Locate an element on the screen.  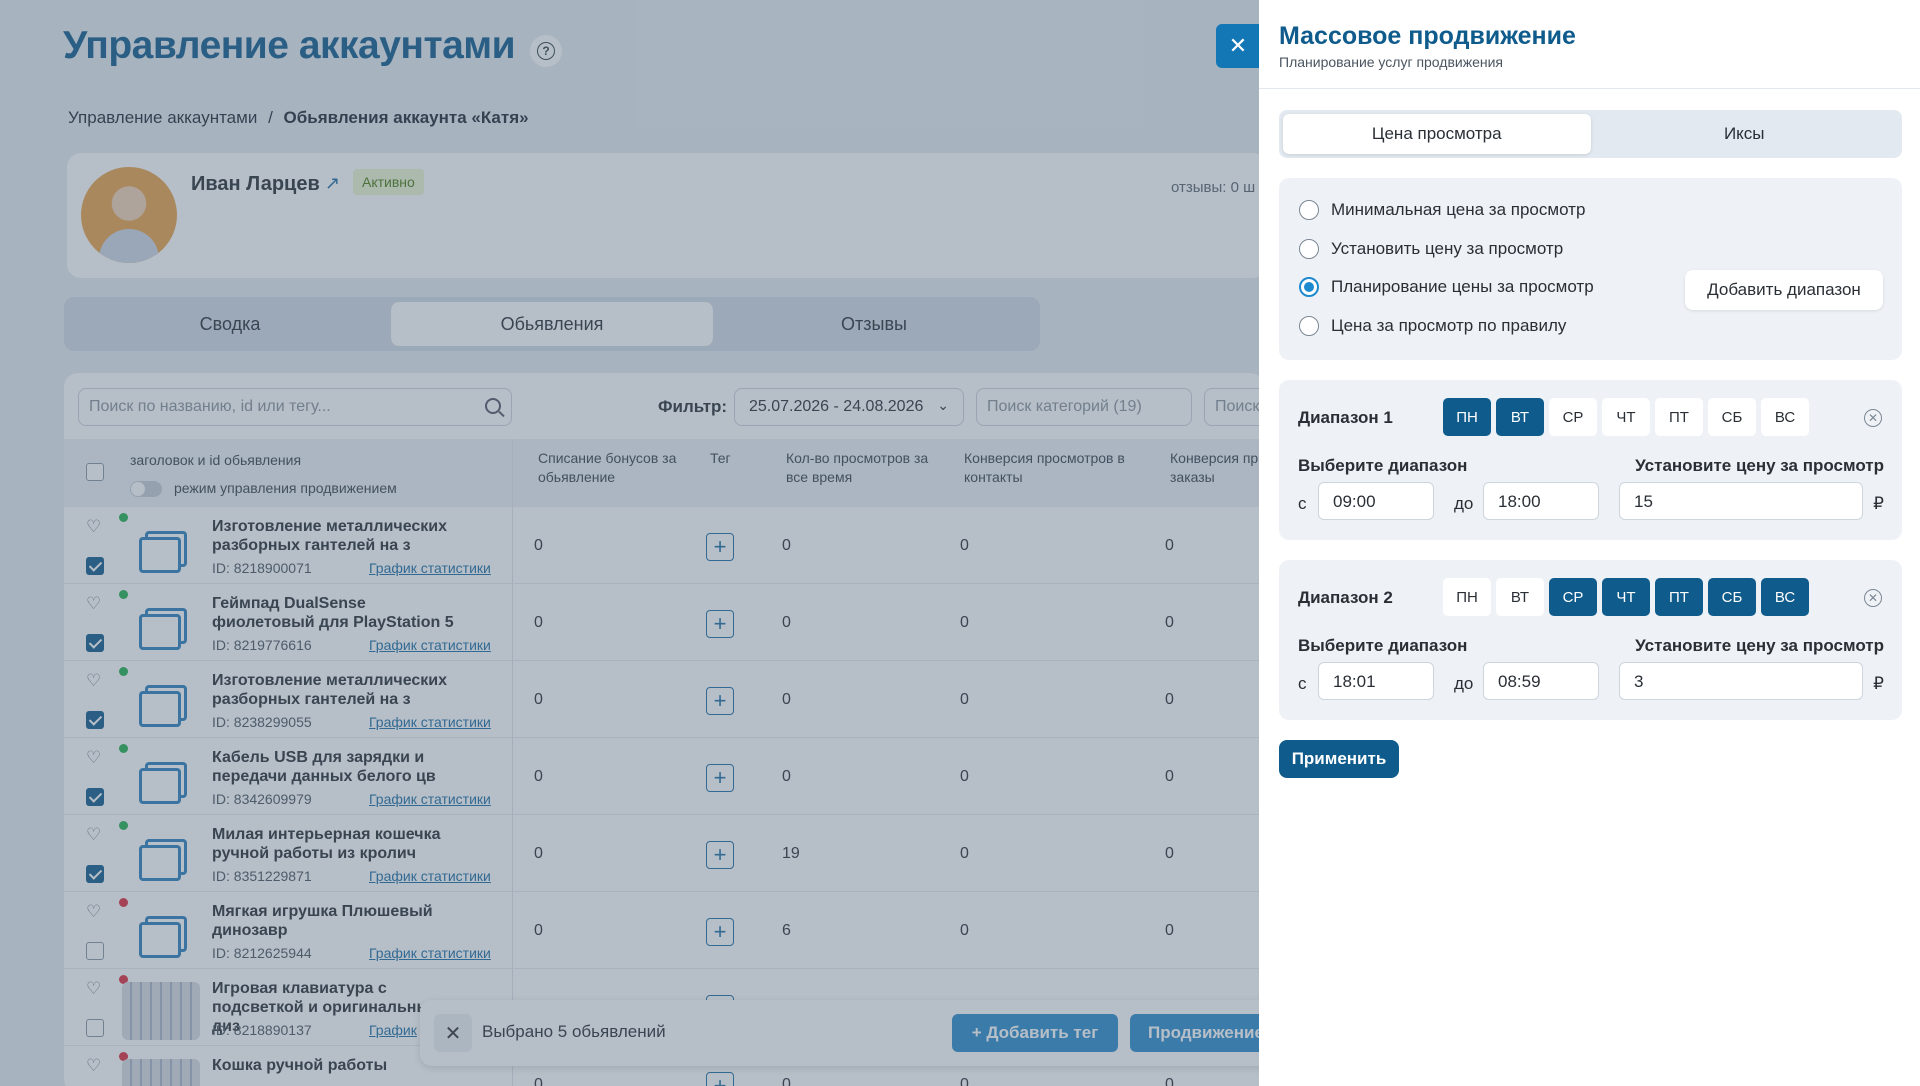
segment-1: Иксы is located at coordinates (1745, 134).